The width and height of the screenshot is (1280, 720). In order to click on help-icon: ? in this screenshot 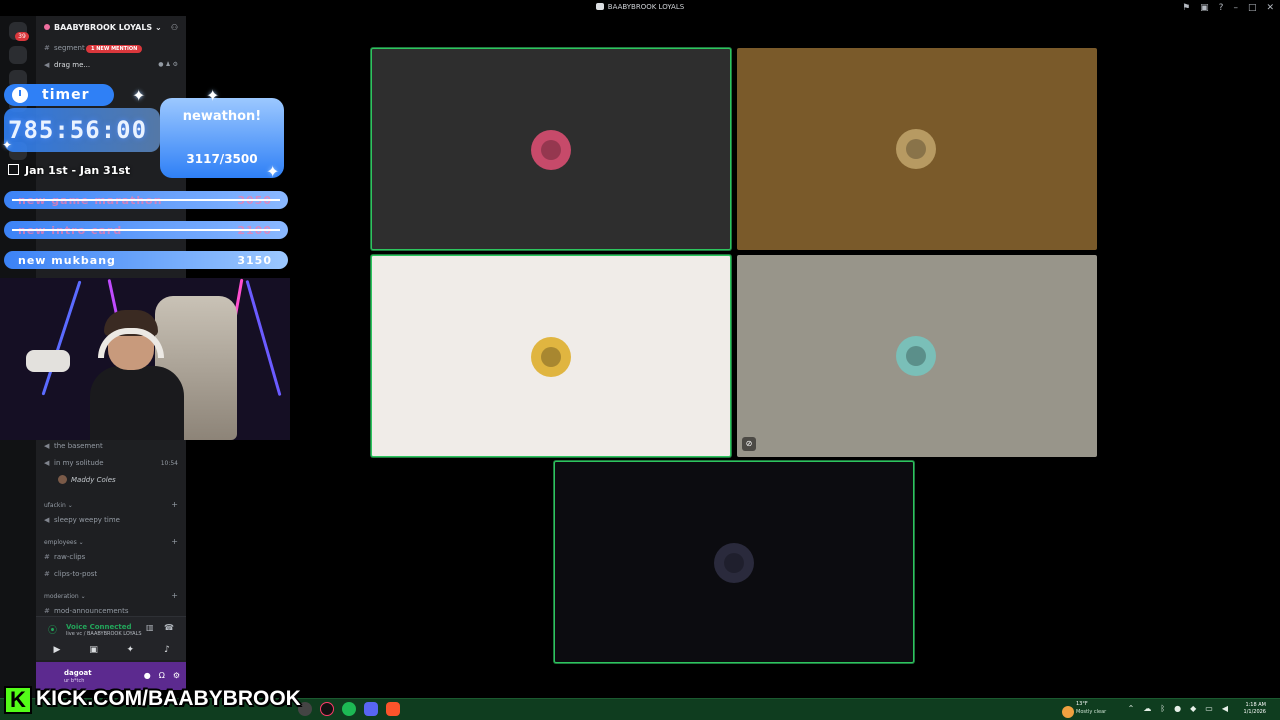, I will do `click(1221, 8)`.